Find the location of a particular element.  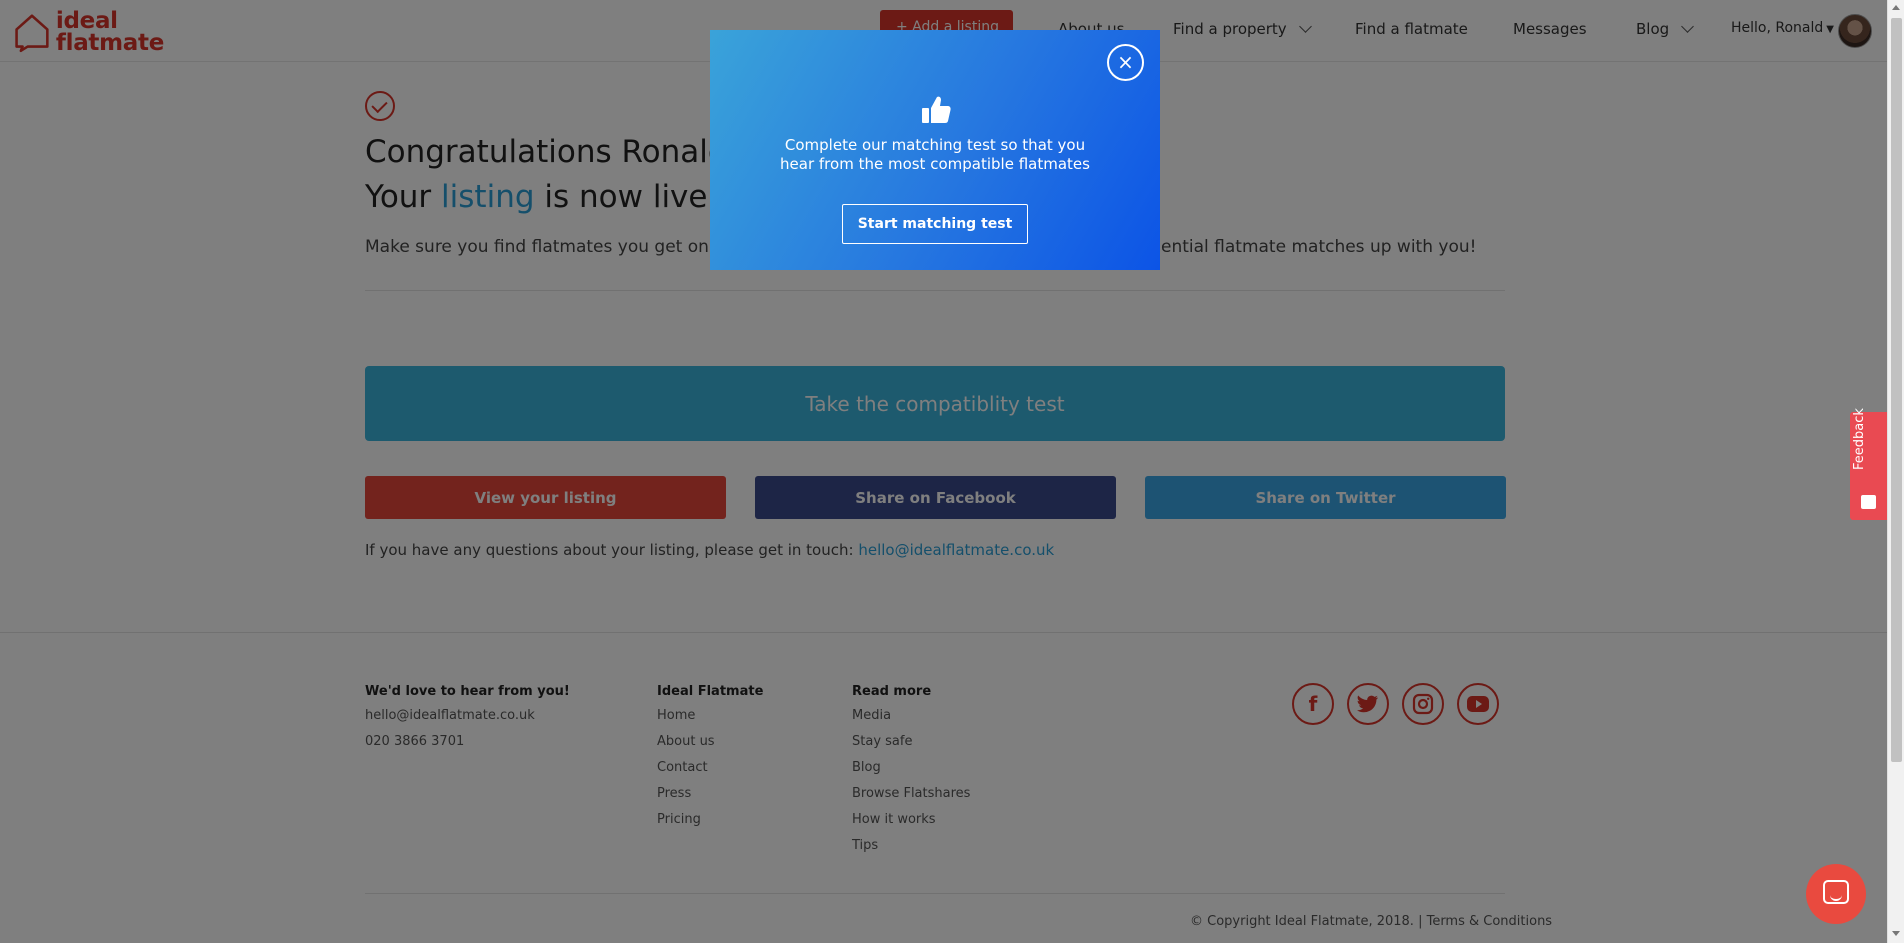

scrollbar-thumb is located at coordinates (1896, 390).